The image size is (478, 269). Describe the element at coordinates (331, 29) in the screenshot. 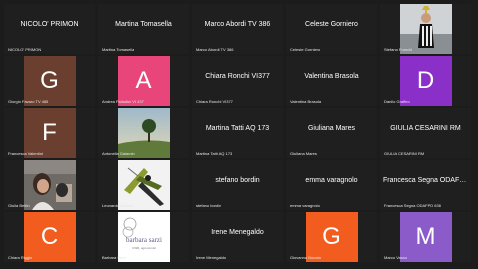

I see `participant-tile: Celeste Gorniero Celeste Gorniero` at that location.